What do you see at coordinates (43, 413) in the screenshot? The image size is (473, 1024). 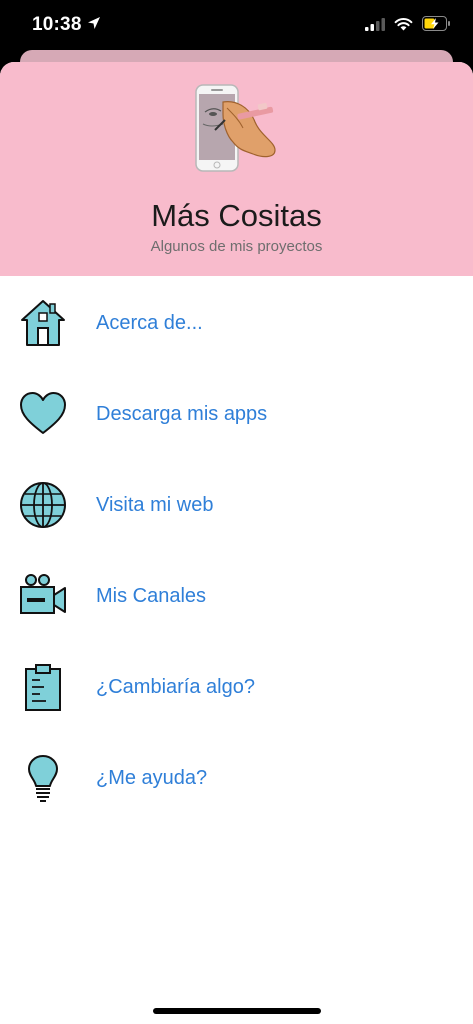 I see `heart-icon` at bounding box center [43, 413].